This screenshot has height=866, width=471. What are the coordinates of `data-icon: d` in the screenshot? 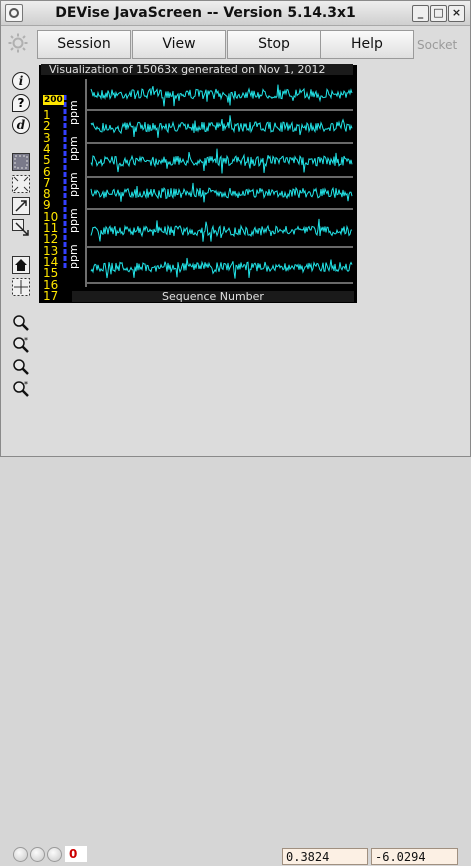 It's located at (21, 125).